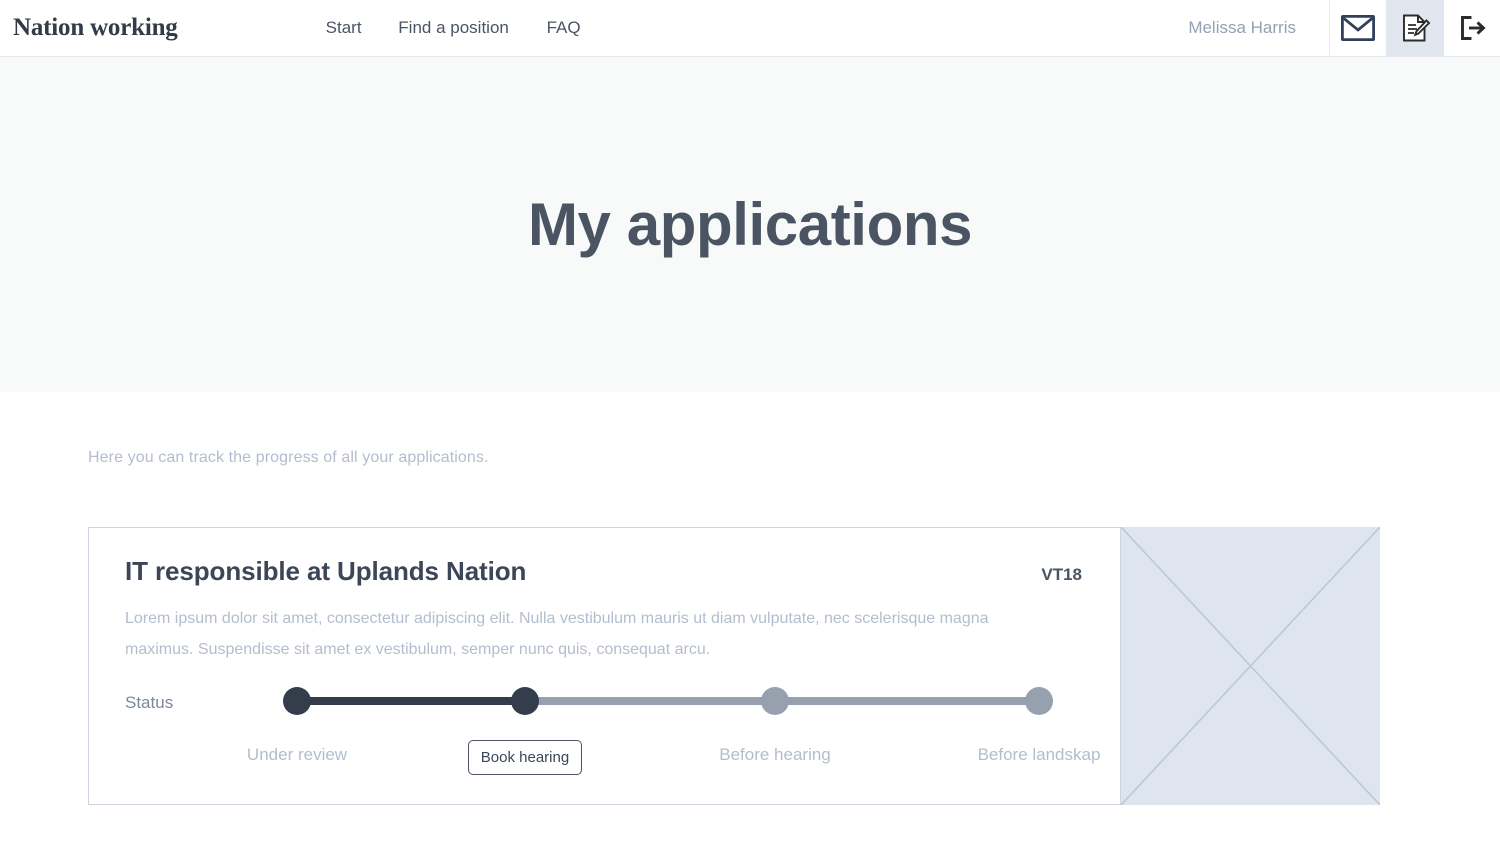 This screenshot has height=843, width=1500. I want to click on application-term-badge: VT18, so click(1061, 574).